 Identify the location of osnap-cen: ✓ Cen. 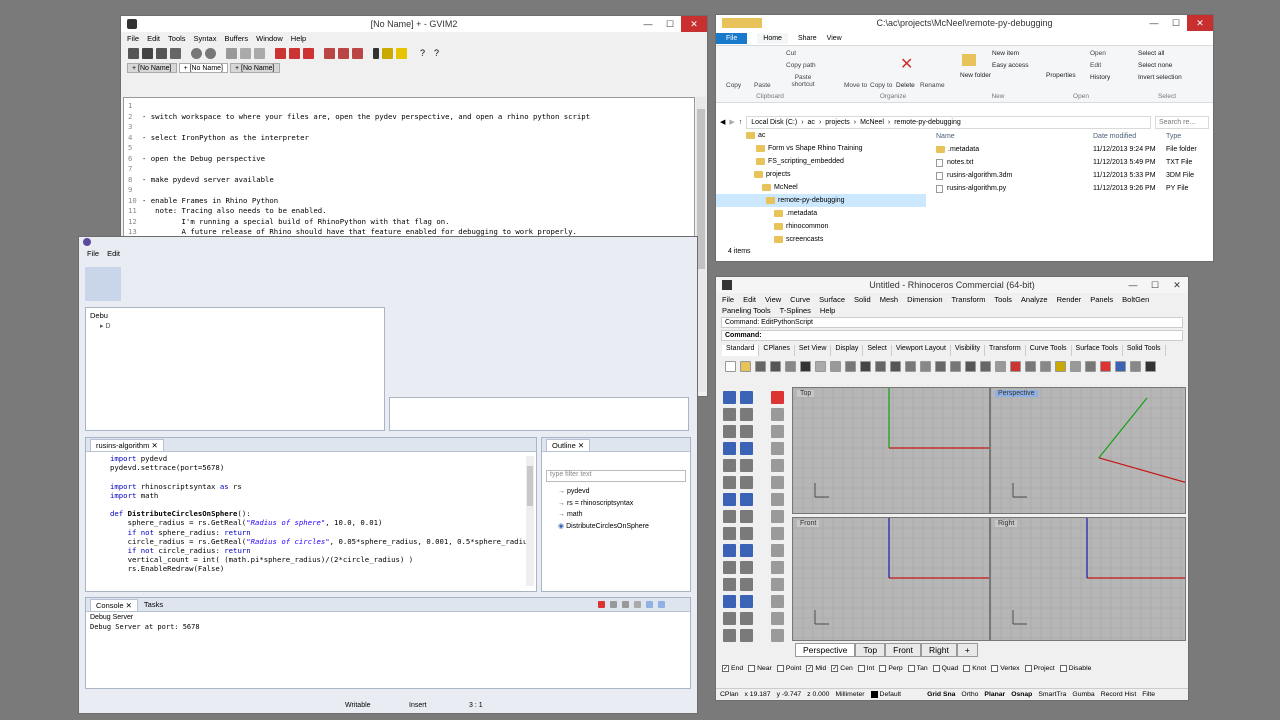
(842, 668).